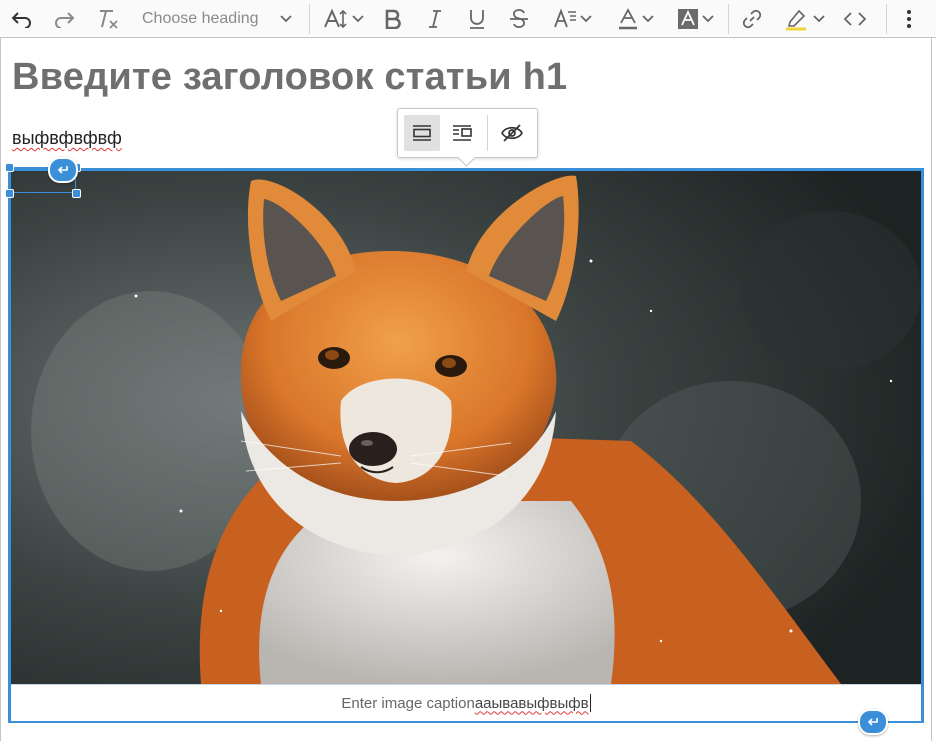 The image size is (936, 741). I want to click on bold-icon, so click(393, 19).